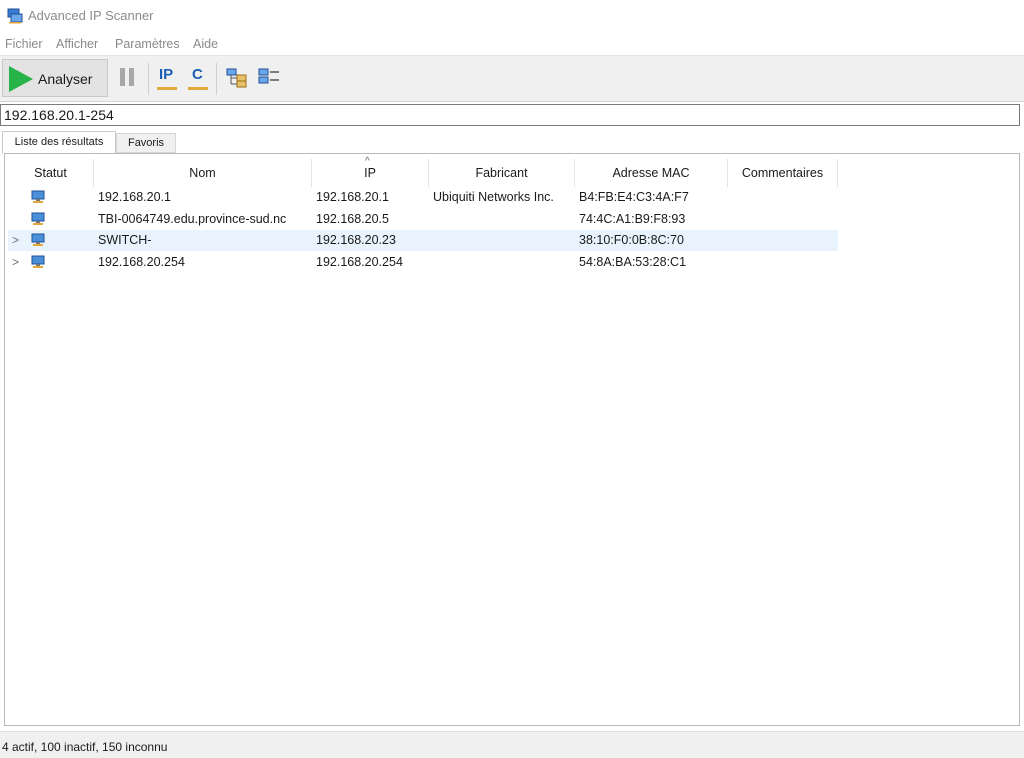 This screenshot has height=758, width=1024. I want to click on pause-button, so click(128, 77).